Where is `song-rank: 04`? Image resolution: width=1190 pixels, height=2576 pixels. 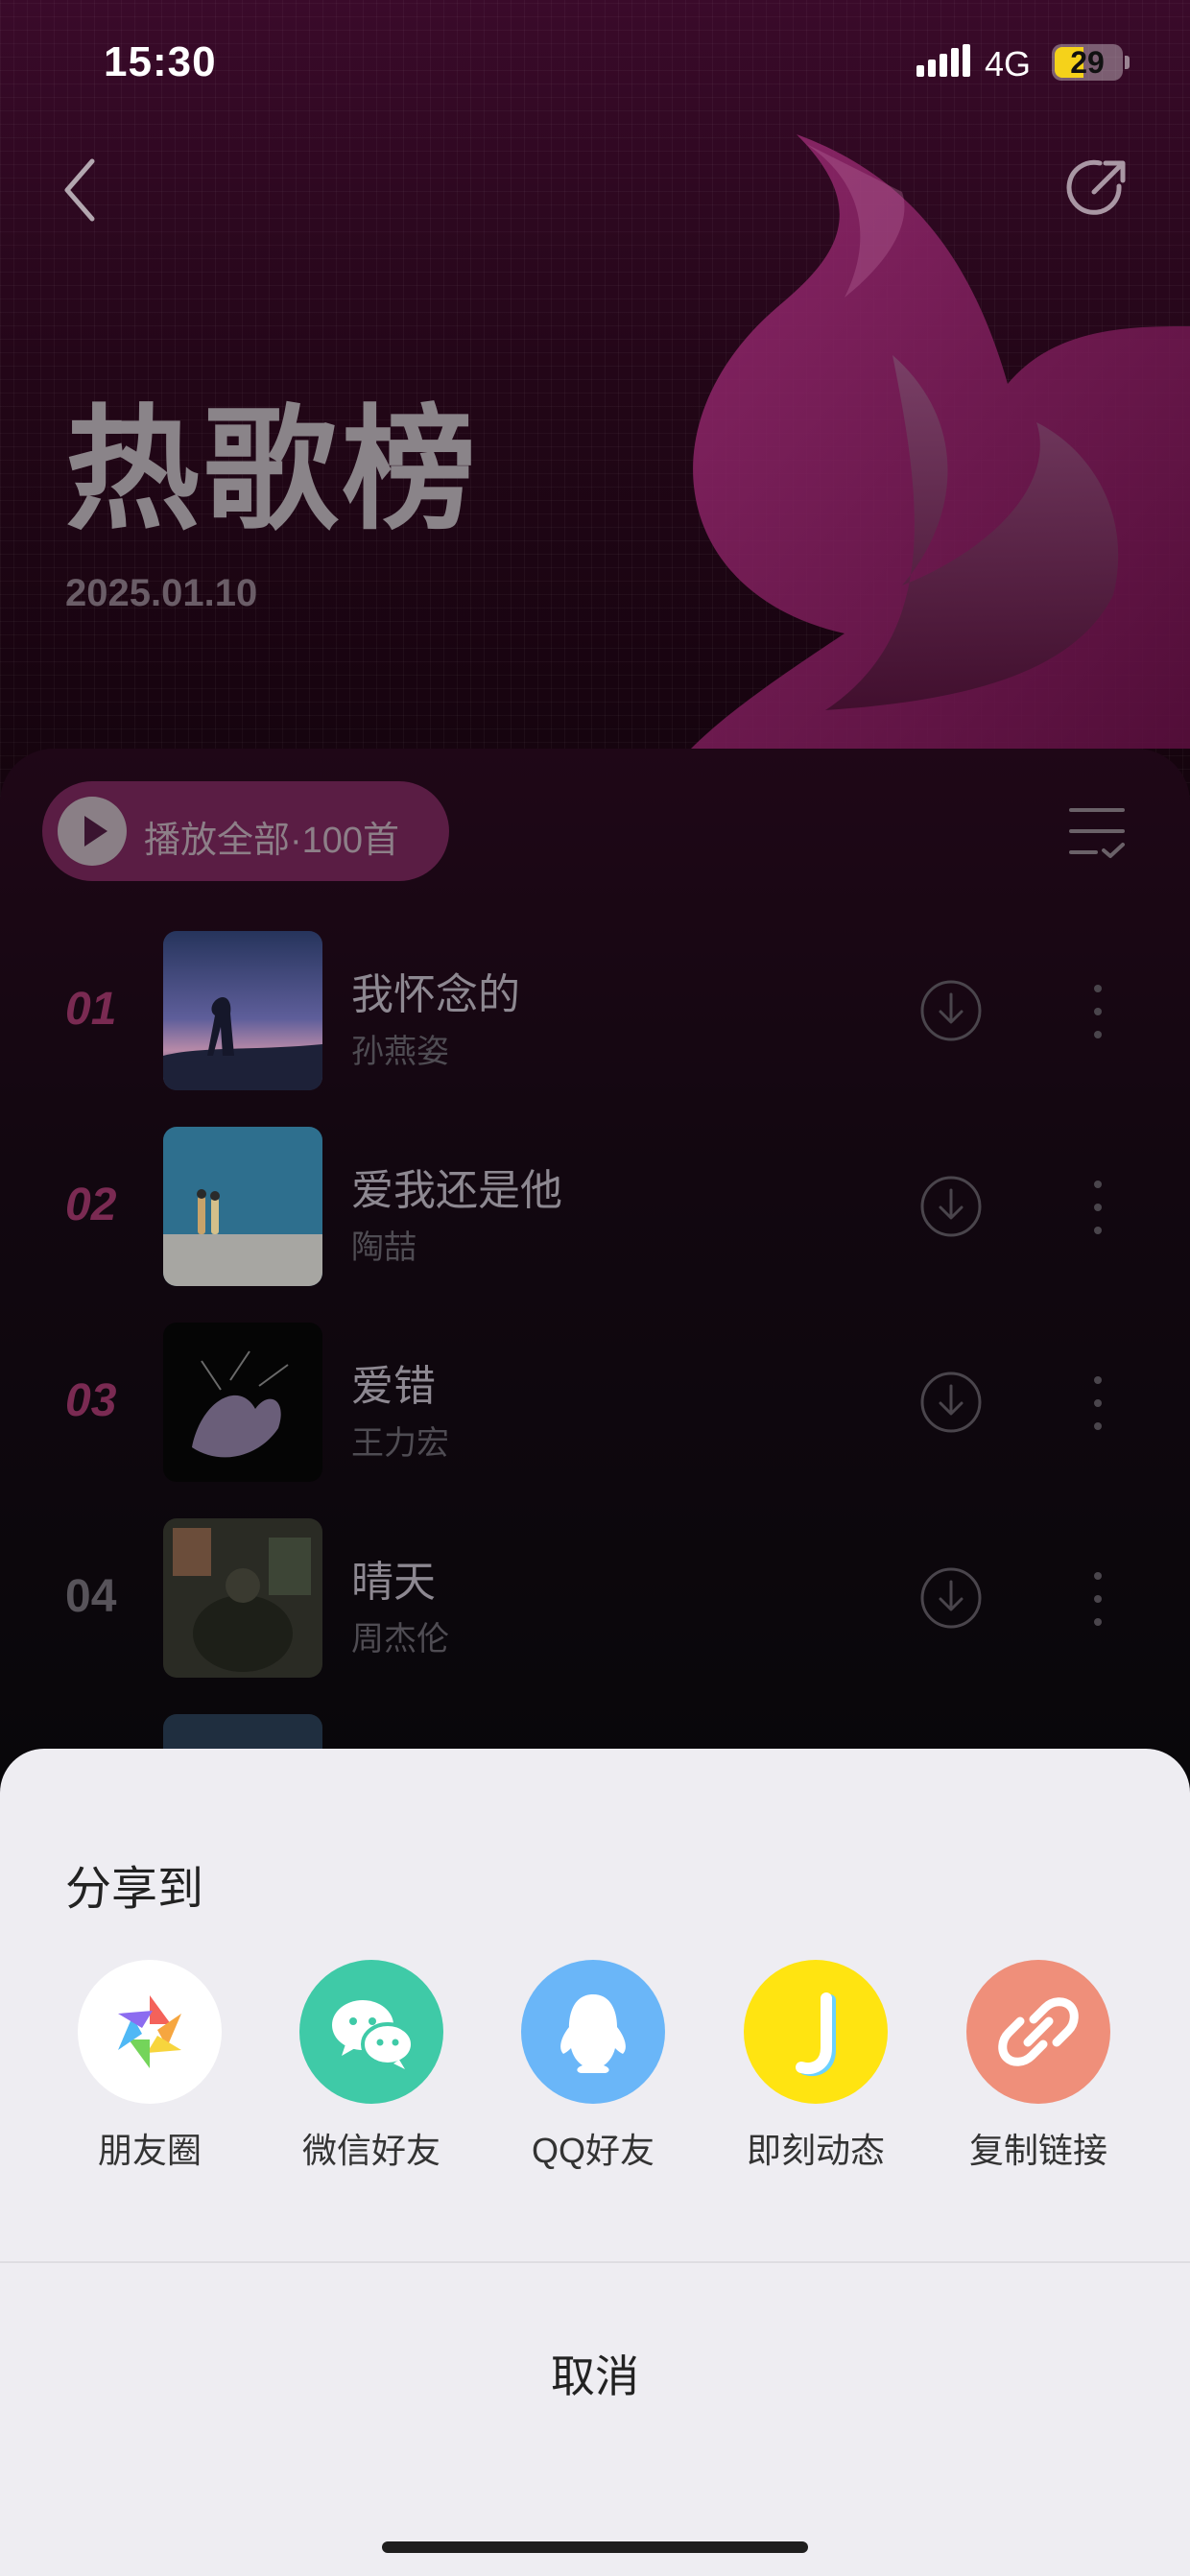 song-rank: 04 is located at coordinates (91, 1596).